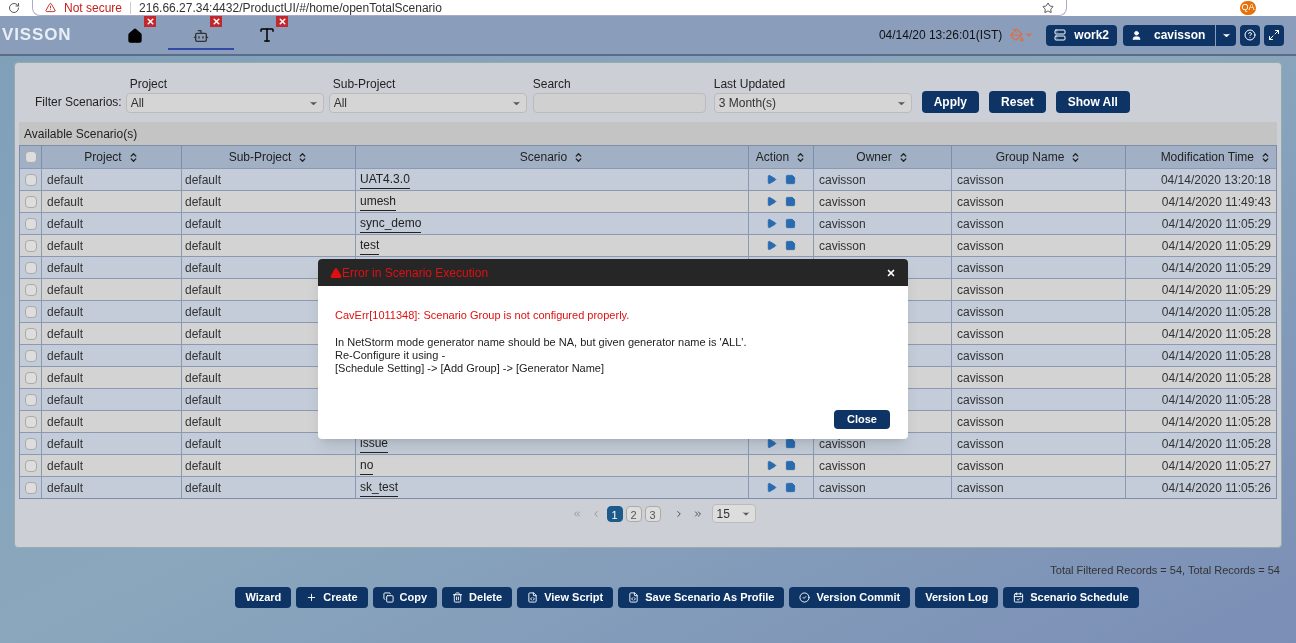 The width and height of the screenshot is (1296, 643). What do you see at coordinates (1216, 202) in the screenshot?
I see `table-cell-text: 04/14/2020 11:49:43` at bounding box center [1216, 202].